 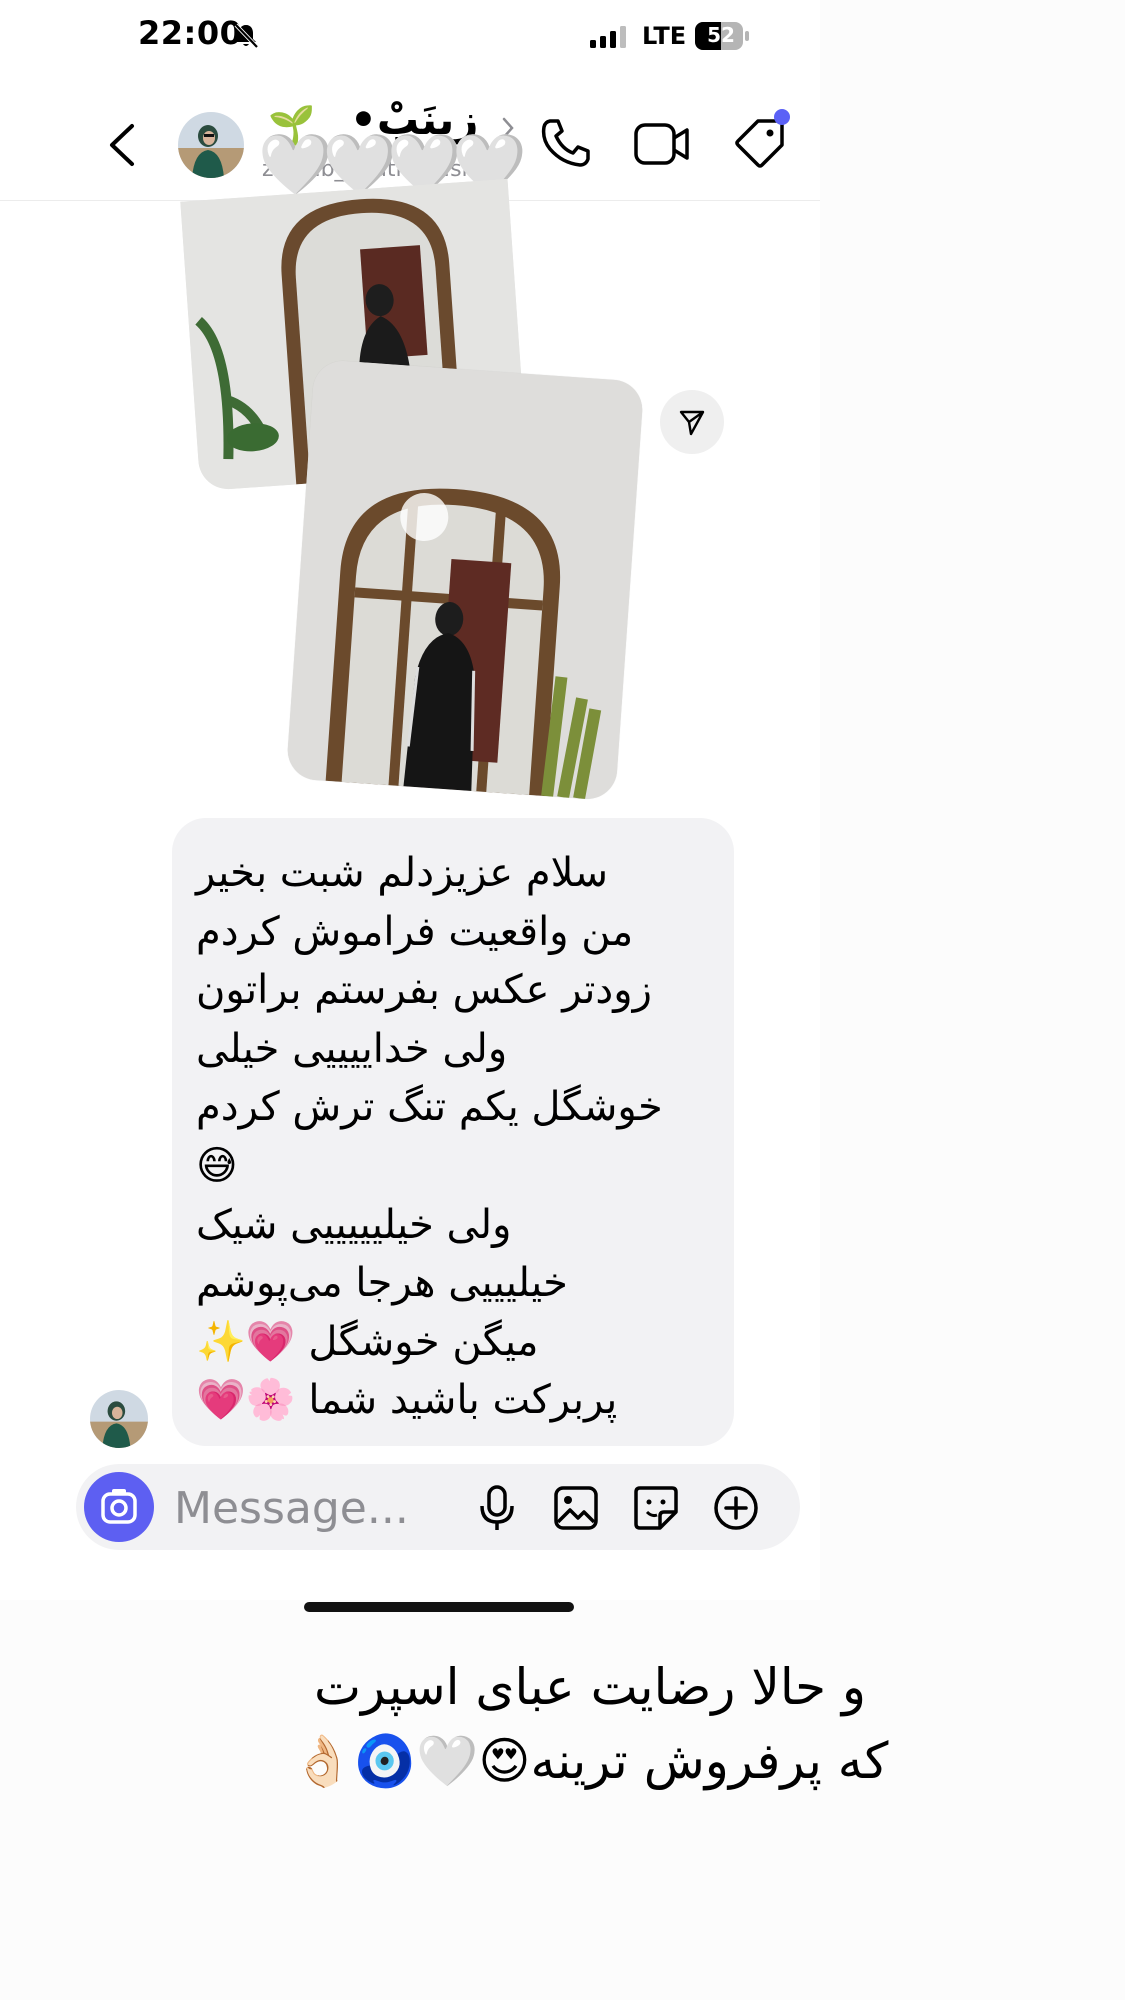 What do you see at coordinates (352, 1048) in the screenshot?
I see `message-line: ولی خداییییی خیلی` at bounding box center [352, 1048].